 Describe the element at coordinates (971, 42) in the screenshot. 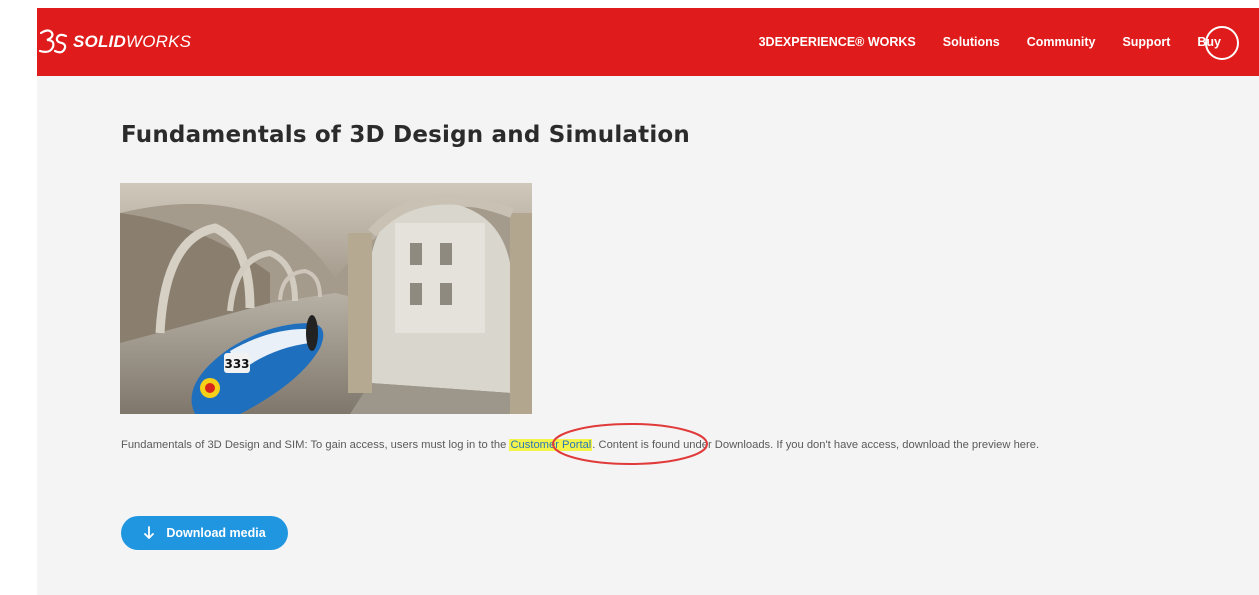

I see `nav-item-solutions: Solutions` at that location.